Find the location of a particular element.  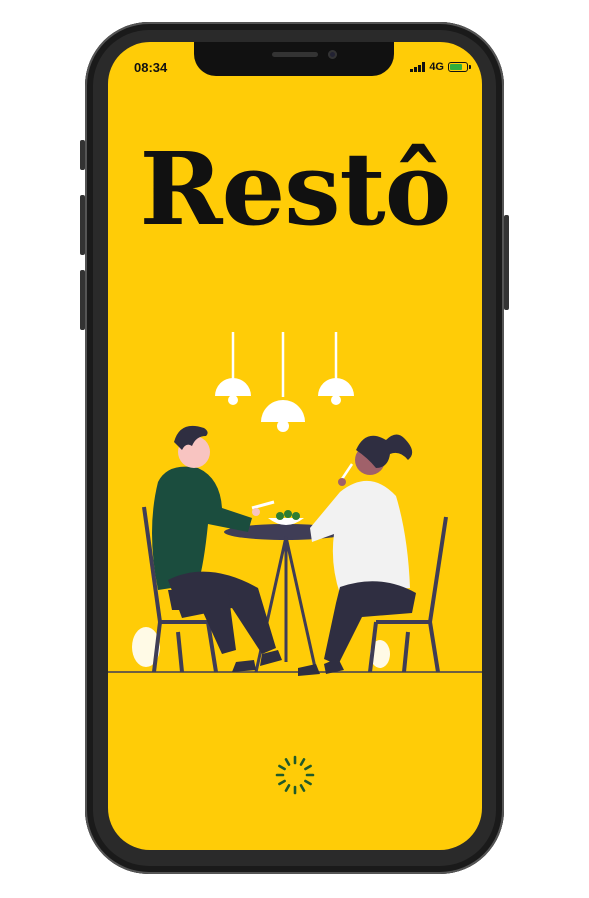

status-indicators: 4G is located at coordinates (440, 67).